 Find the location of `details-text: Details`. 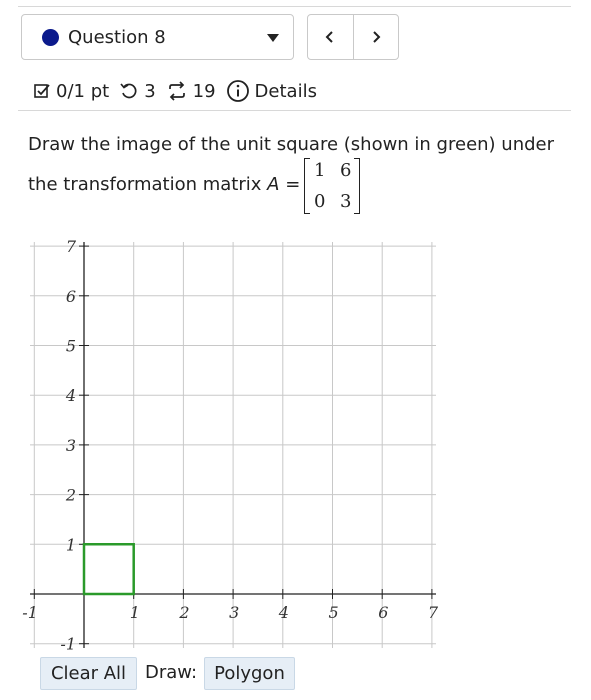

details-text: Details is located at coordinates (285, 91).